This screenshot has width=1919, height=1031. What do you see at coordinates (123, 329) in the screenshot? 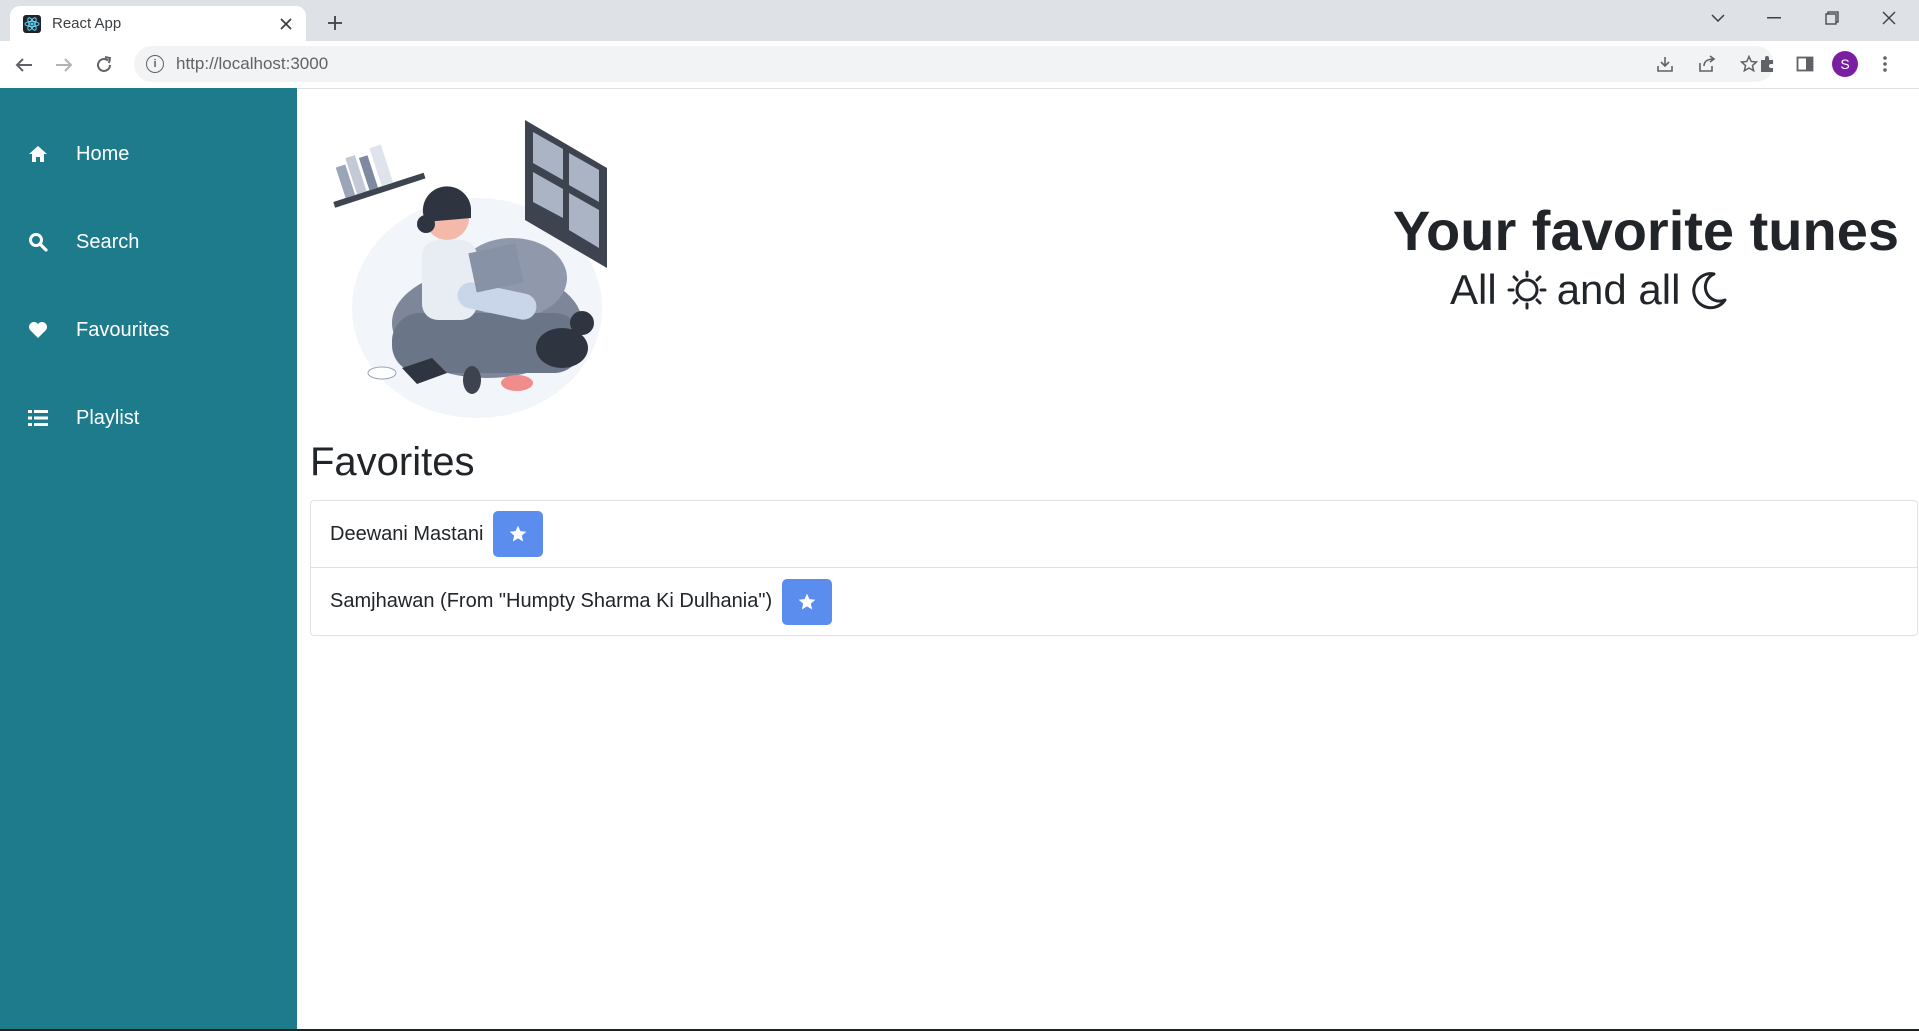
I see `sidebar-item-label: Favourites` at bounding box center [123, 329].